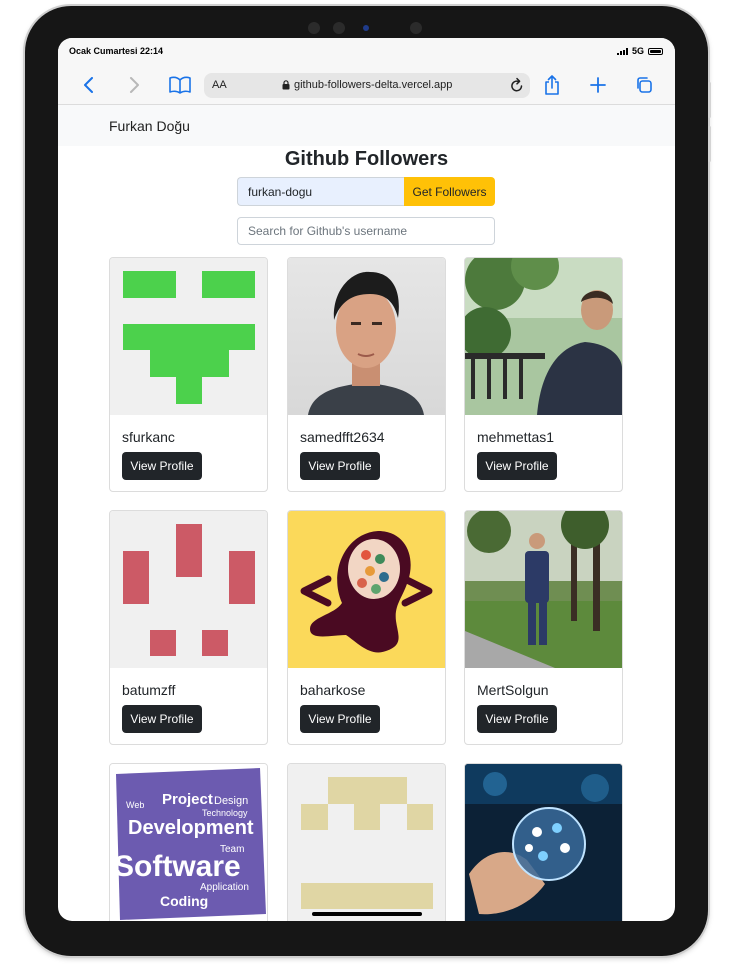 This screenshot has width=737, height=964. I want to click on forward-button, so click(134, 85).